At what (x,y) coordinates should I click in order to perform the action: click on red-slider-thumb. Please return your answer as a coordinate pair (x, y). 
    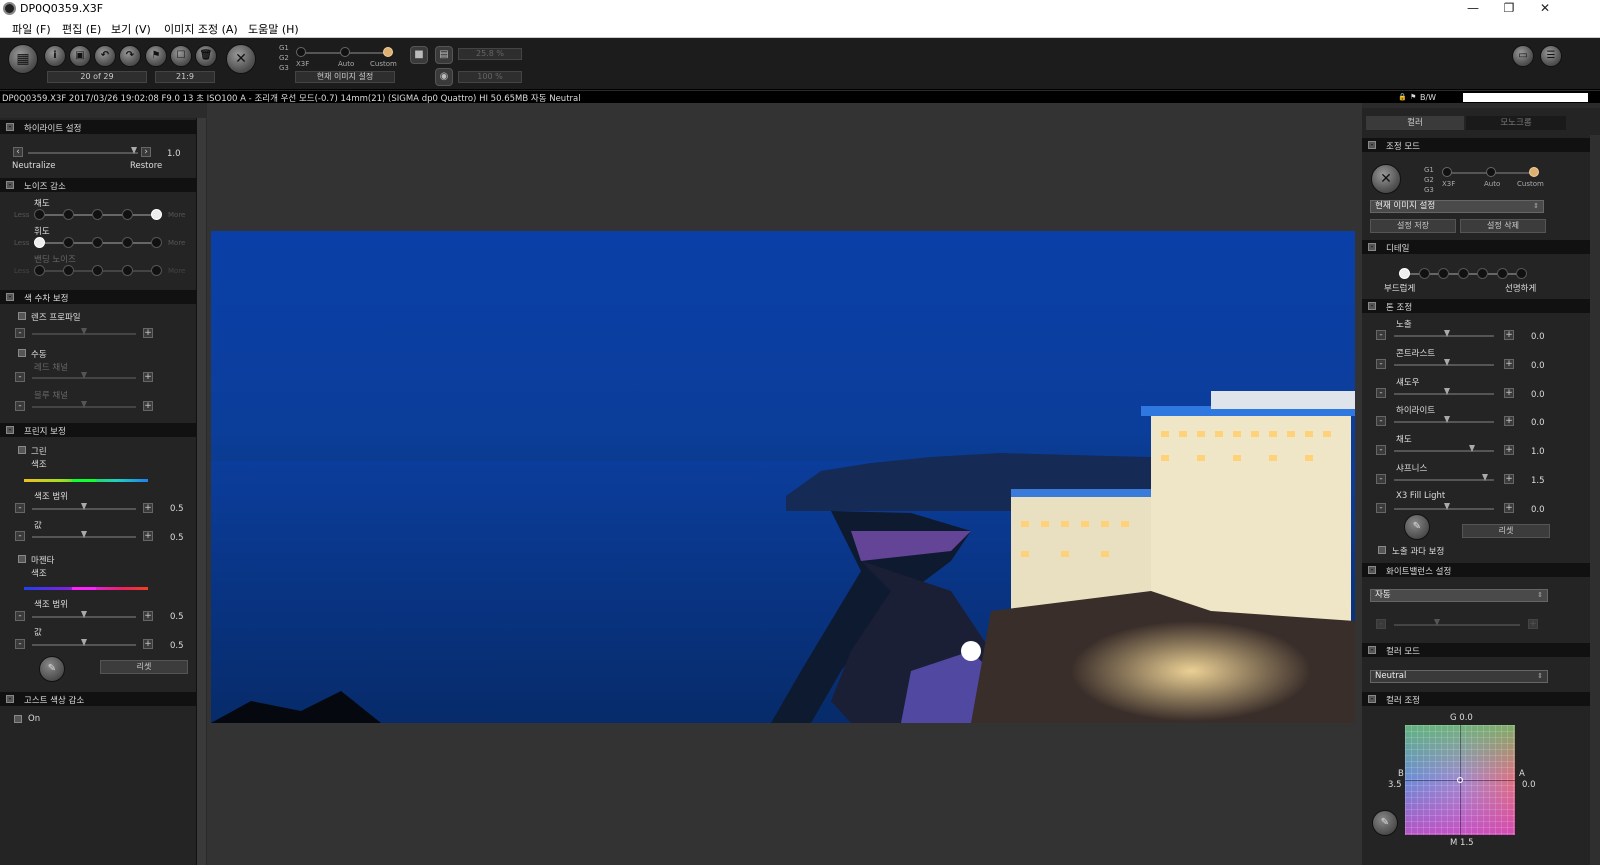
    Looking at the image, I should click on (84, 375).